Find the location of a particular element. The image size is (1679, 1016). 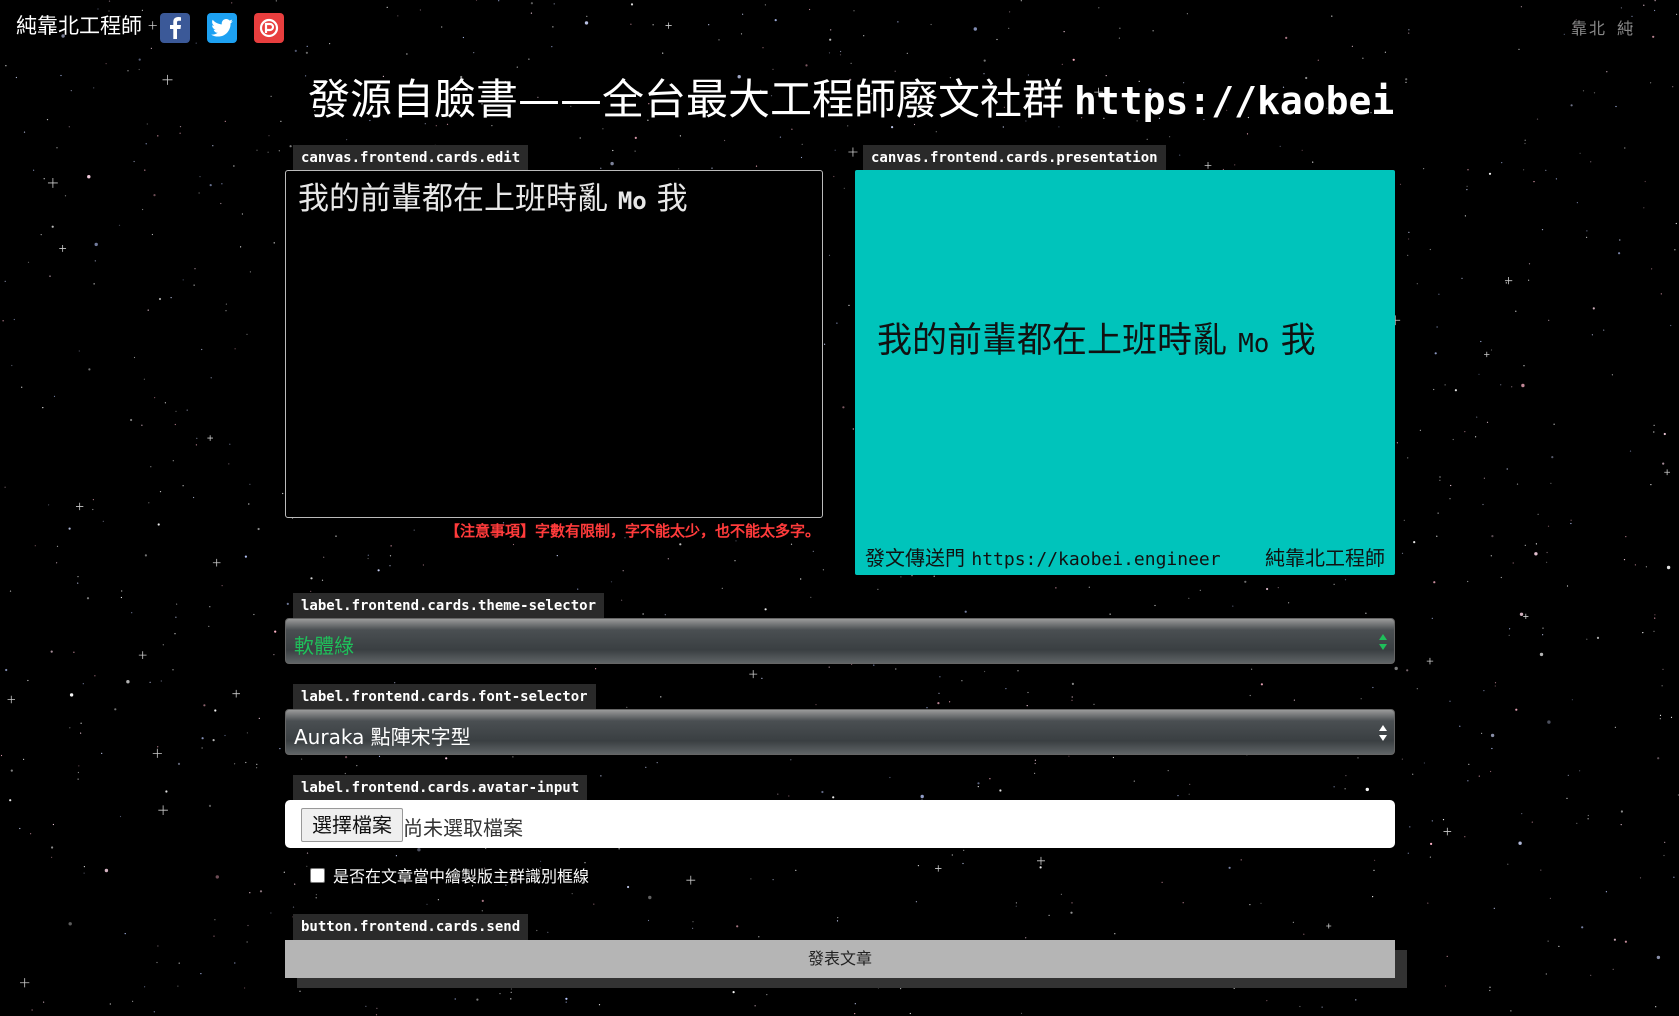

headline-text: 發源自臉書——全台最大工程師廢文社群 is located at coordinates (686, 99).